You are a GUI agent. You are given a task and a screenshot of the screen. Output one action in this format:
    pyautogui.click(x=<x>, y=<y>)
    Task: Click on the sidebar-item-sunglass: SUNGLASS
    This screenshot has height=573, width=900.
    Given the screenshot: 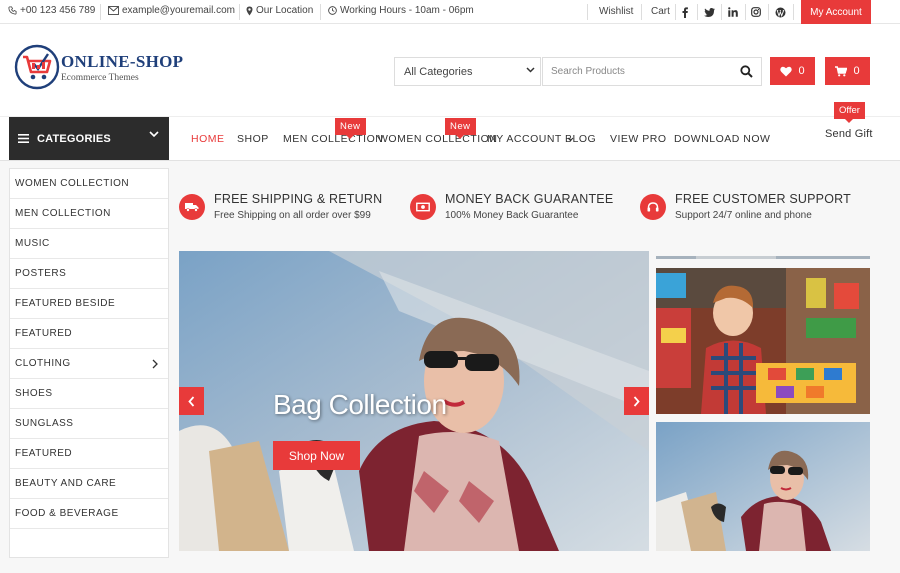 What is the action you would take?
    pyautogui.click(x=89, y=424)
    